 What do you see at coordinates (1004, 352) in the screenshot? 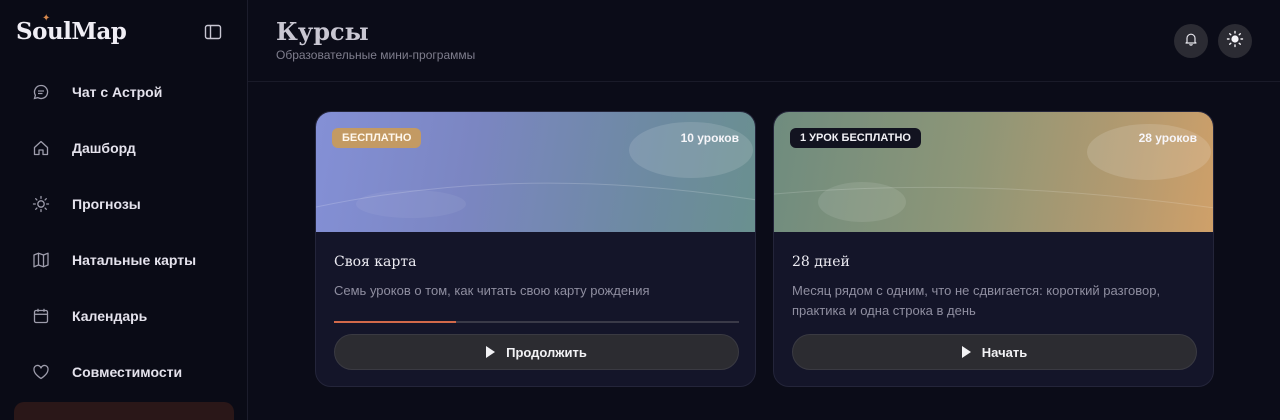
I see `start-button-label: Начать` at bounding box center [1004, 352].